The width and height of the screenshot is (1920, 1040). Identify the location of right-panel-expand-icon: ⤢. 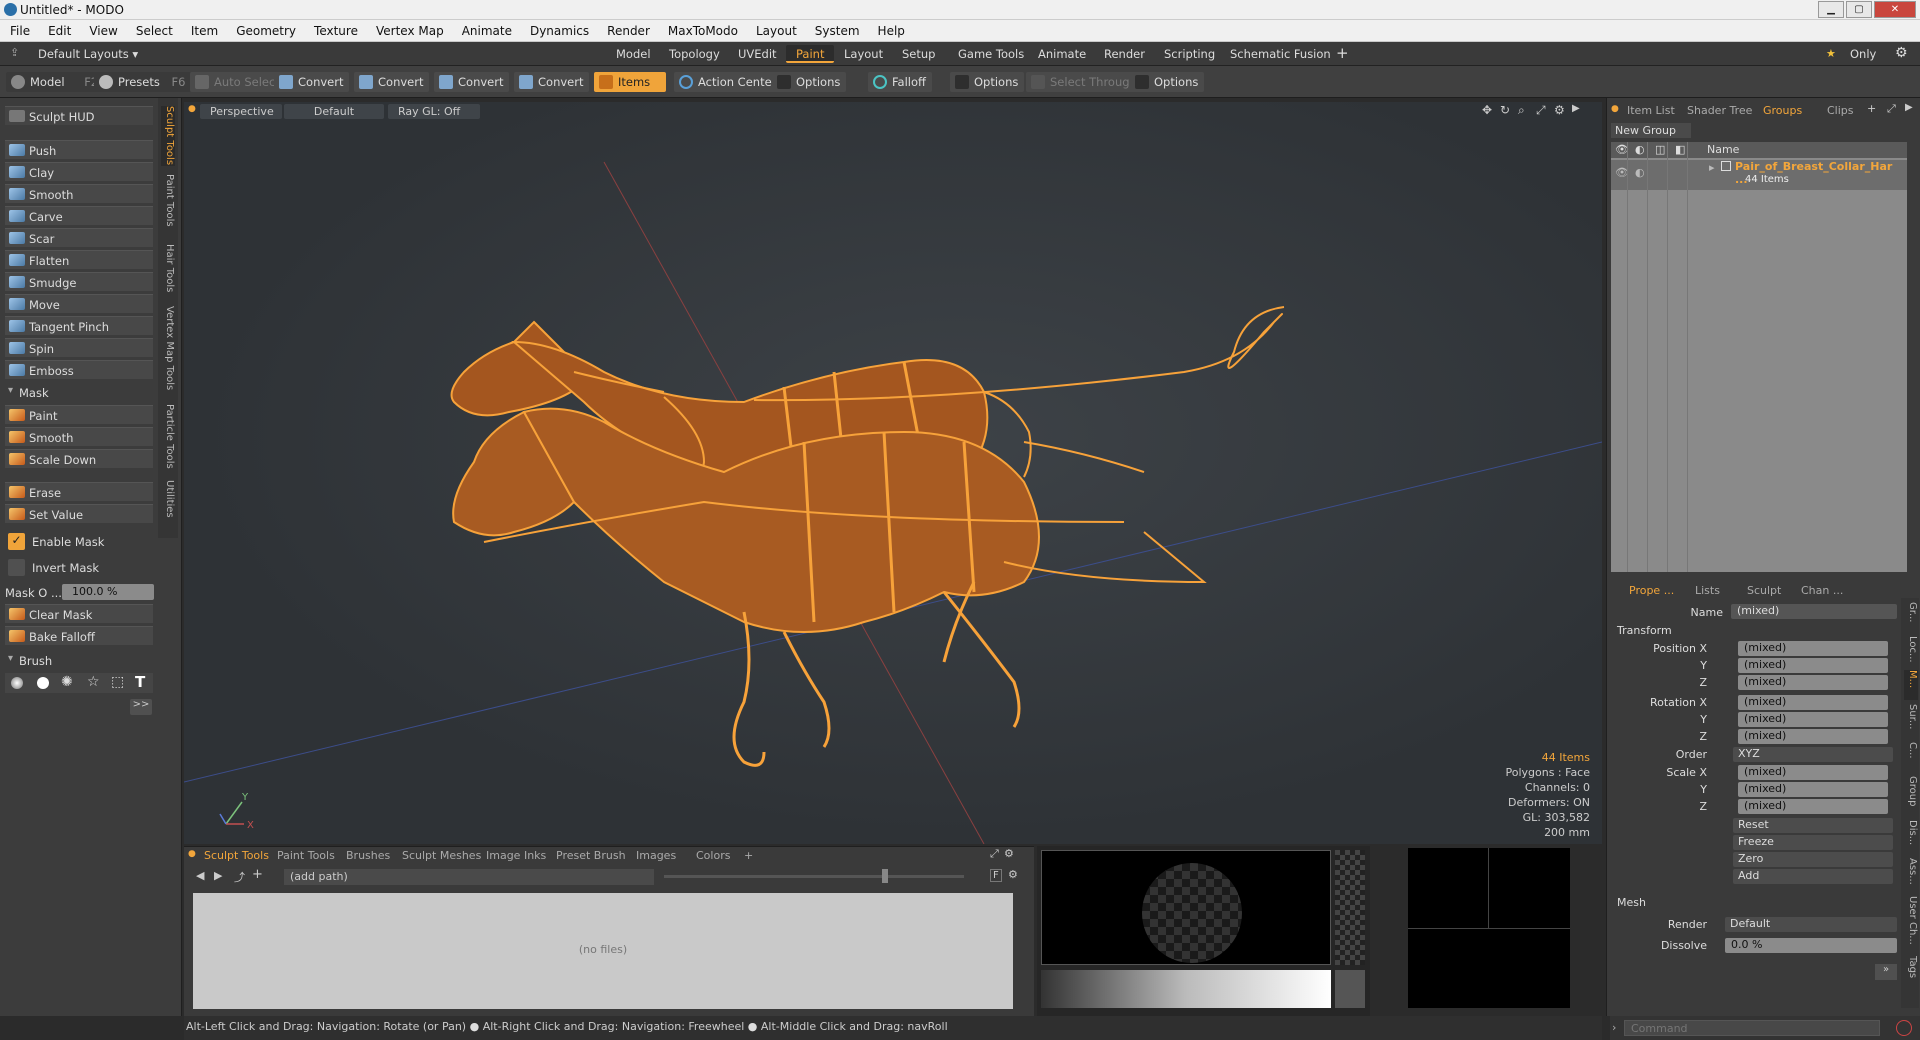
(1891, 109).